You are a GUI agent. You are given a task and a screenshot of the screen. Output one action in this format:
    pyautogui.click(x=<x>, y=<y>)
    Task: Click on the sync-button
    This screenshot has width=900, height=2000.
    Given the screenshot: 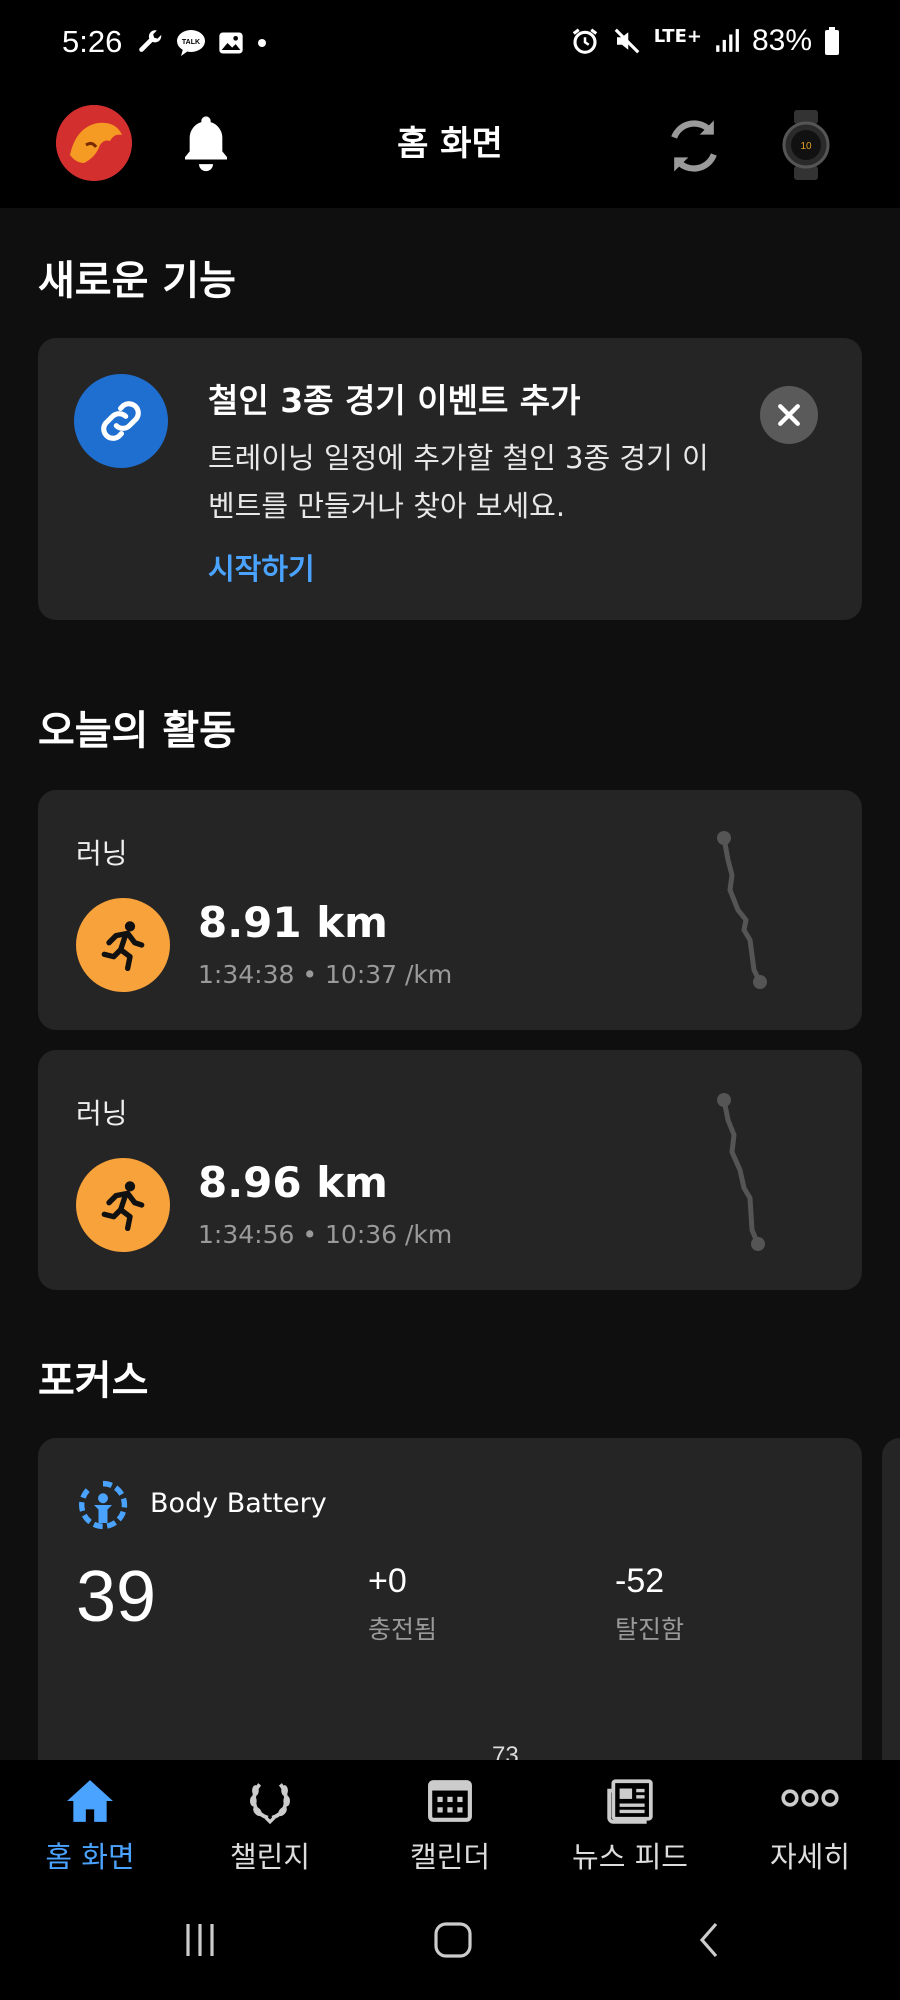 What is the action you would take?
    pyautogui.click(x=694, y=148)
    